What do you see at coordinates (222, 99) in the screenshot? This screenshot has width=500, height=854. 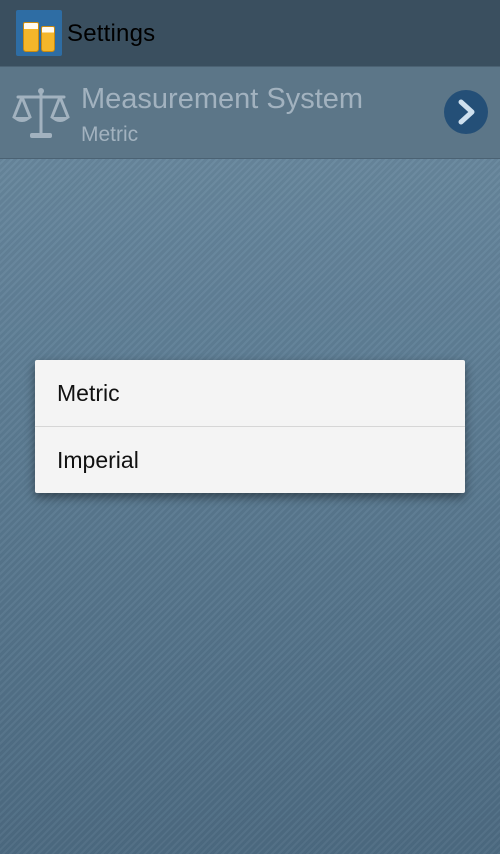 I see `preference-title: Measurement System` at bounding box center [222, 99].